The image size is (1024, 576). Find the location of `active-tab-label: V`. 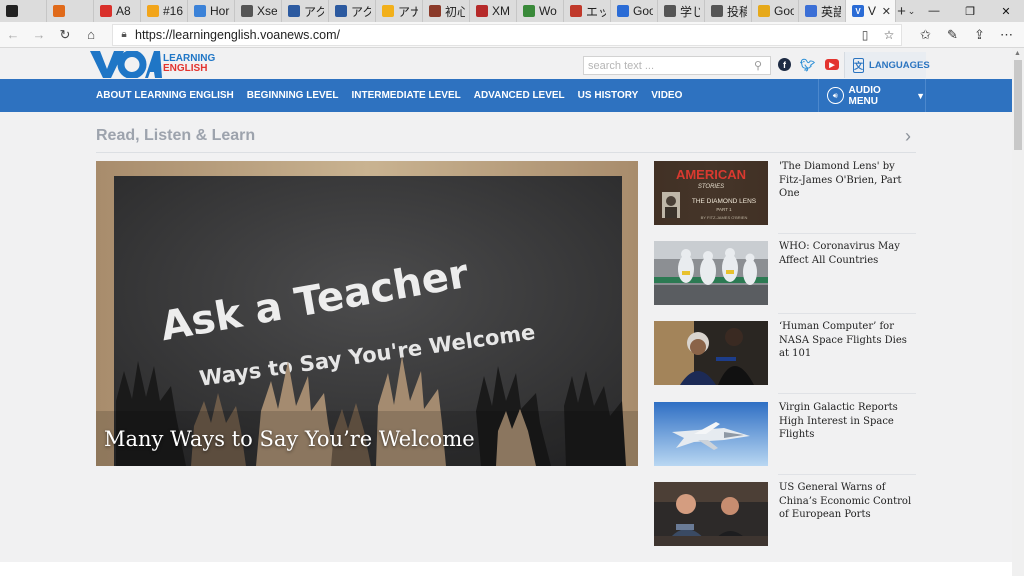

active-tab-label: V is located at coordinates (872, 11).